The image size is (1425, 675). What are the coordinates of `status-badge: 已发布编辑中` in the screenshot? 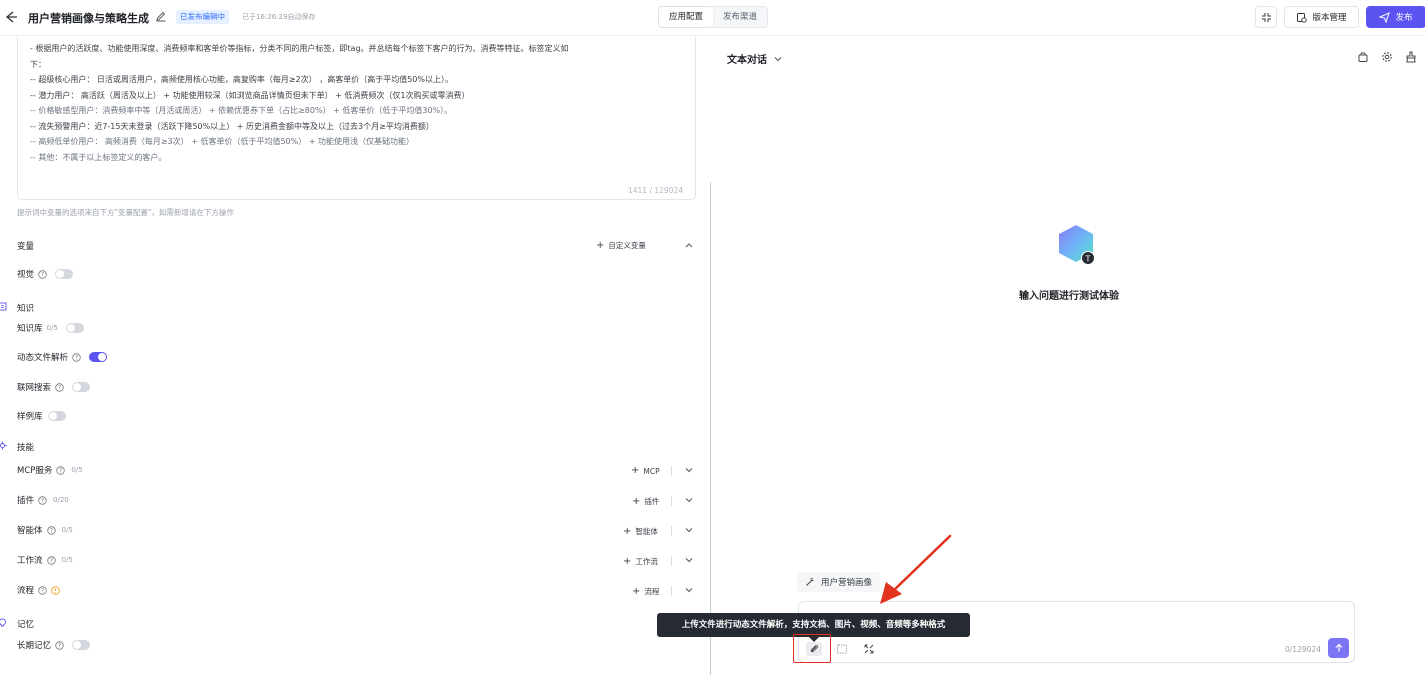 It's located at (202, 17).